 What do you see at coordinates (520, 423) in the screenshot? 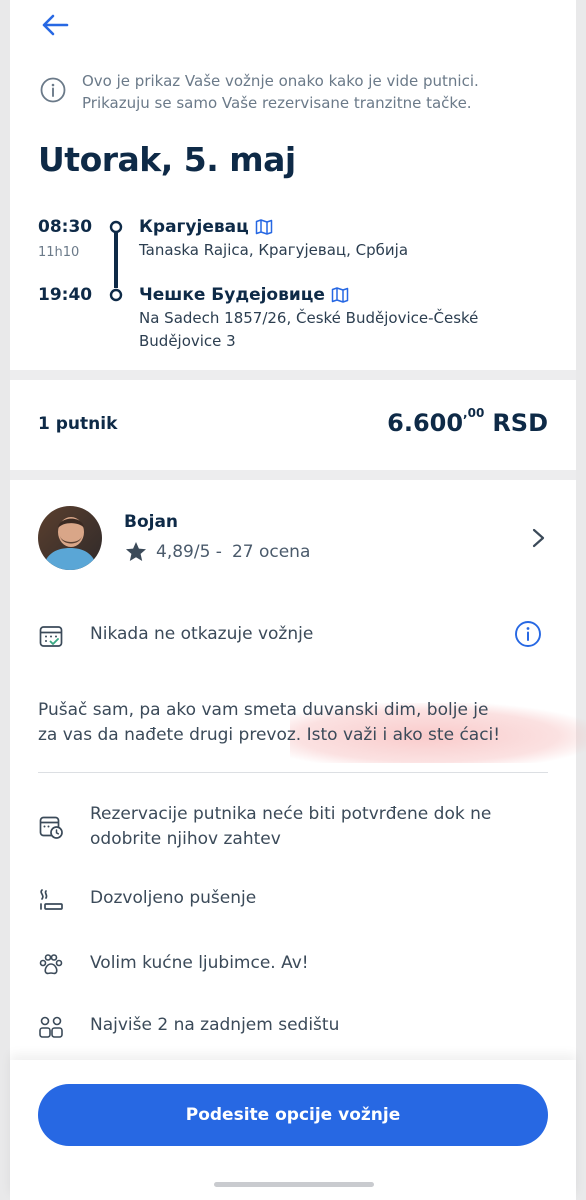
I see `price-currency: RSD` at bounding box center [520, 423].